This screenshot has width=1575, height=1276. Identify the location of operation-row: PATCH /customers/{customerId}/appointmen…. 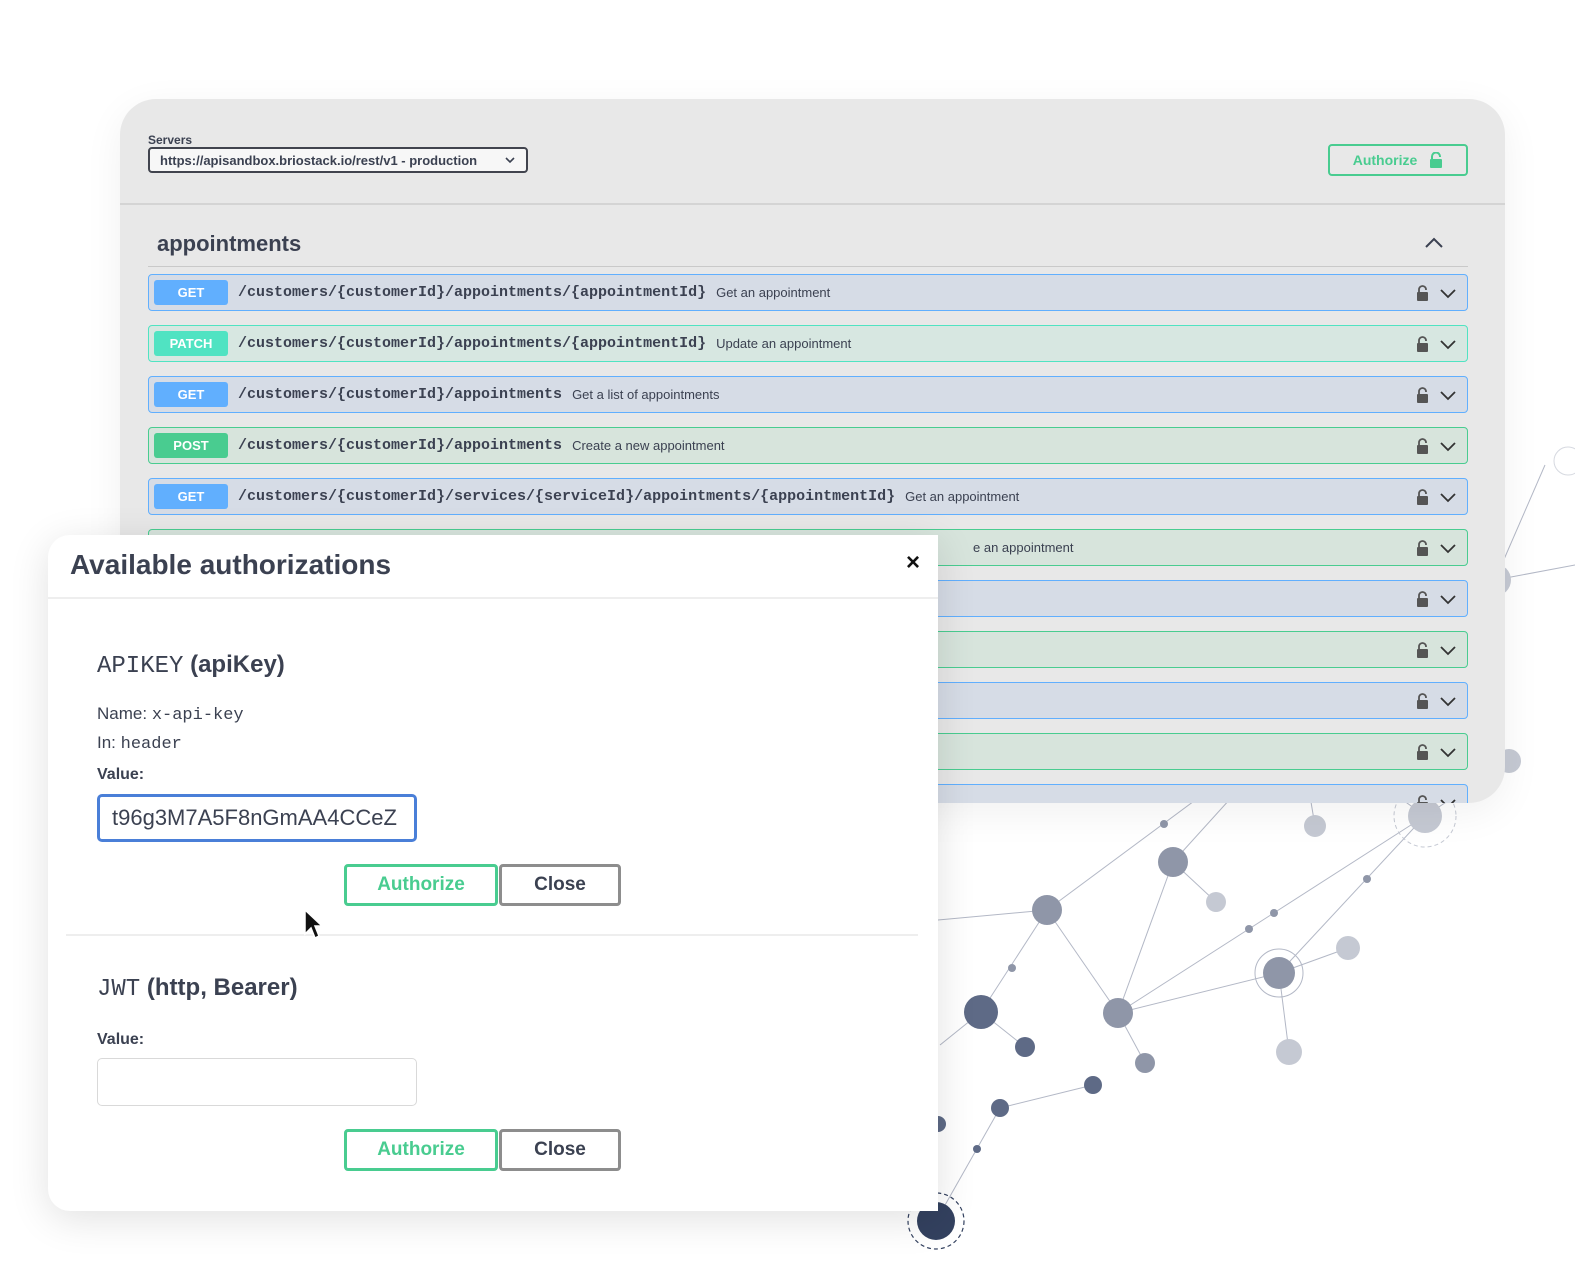
(808, 343).